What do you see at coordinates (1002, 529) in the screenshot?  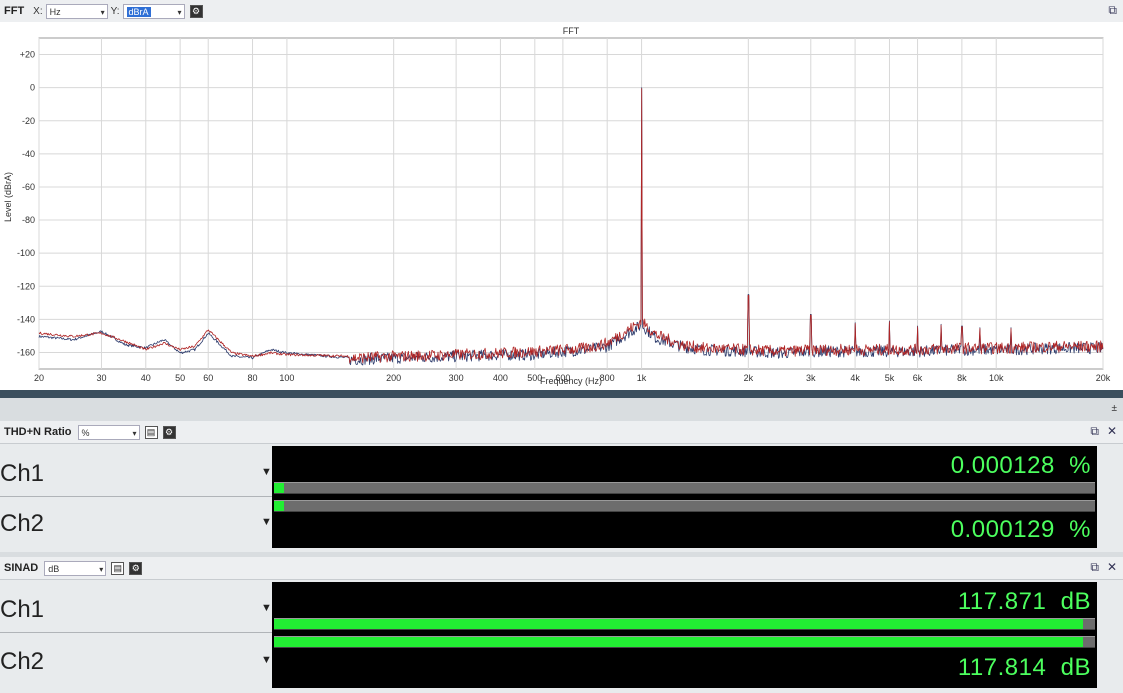 I see `thdn-ch2-value: 0.000129` at bounding box center [1002, 529].